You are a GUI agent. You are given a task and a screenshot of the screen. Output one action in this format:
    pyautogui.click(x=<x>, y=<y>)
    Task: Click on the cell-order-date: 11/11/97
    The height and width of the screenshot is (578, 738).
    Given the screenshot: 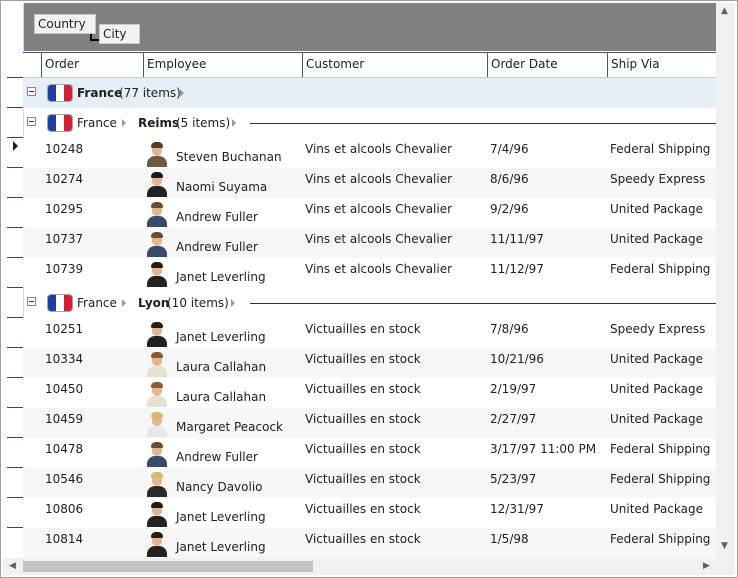 What is the action you would take?
    pyautogui.click(x=517, y=239)
    